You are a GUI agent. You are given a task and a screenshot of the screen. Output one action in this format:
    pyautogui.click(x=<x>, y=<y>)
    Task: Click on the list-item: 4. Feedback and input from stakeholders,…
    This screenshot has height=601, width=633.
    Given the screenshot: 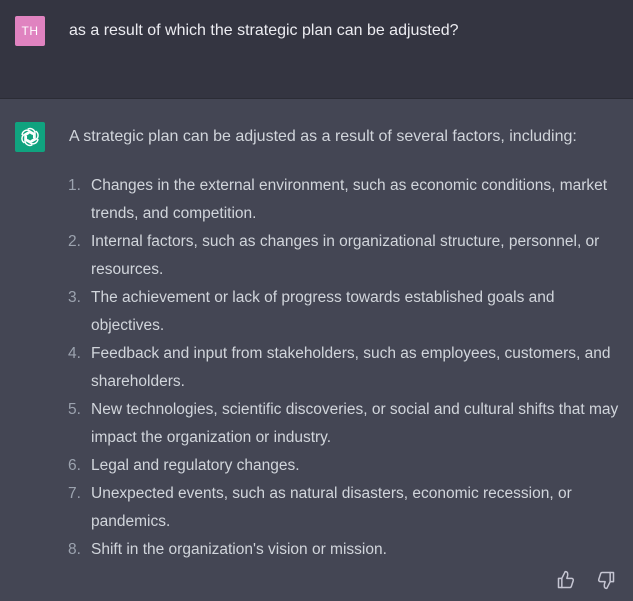 What is the action you would take?
    pyautogui.click(x=316, y=368)
    